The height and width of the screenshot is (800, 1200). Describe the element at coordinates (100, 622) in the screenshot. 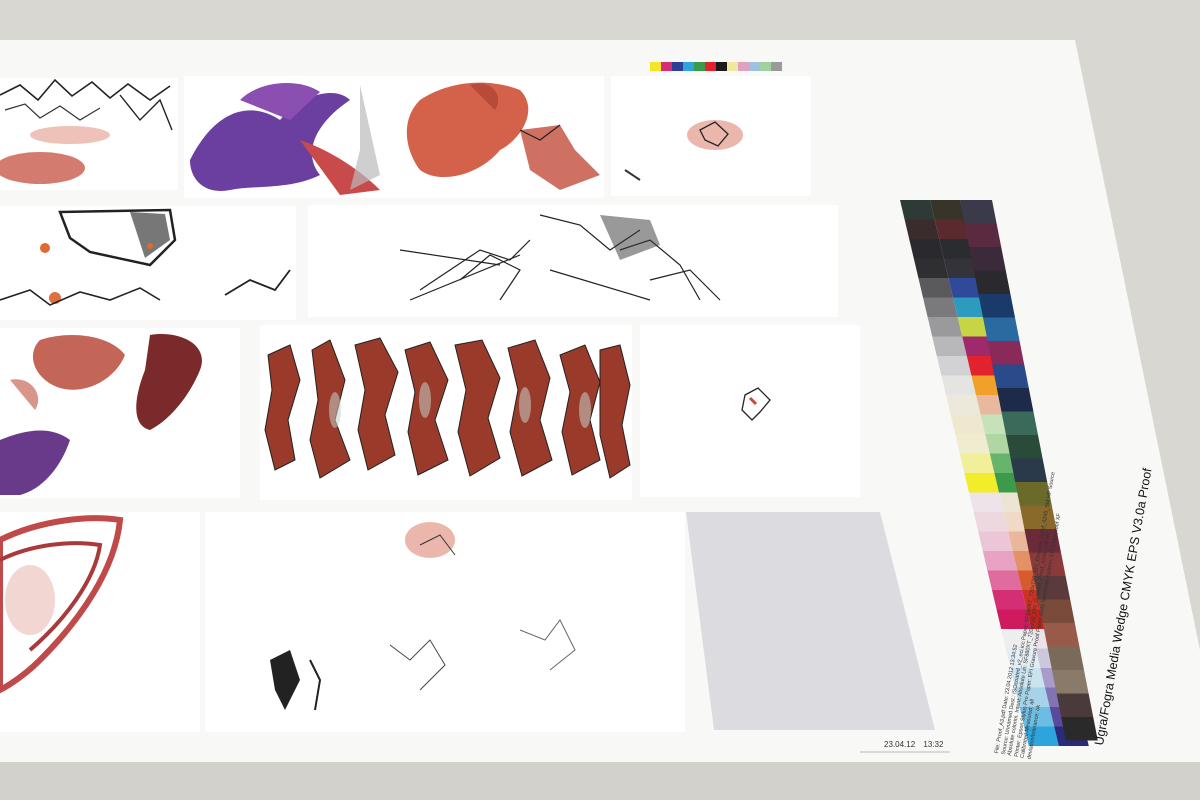

I see `panel-row4-a` at that location.